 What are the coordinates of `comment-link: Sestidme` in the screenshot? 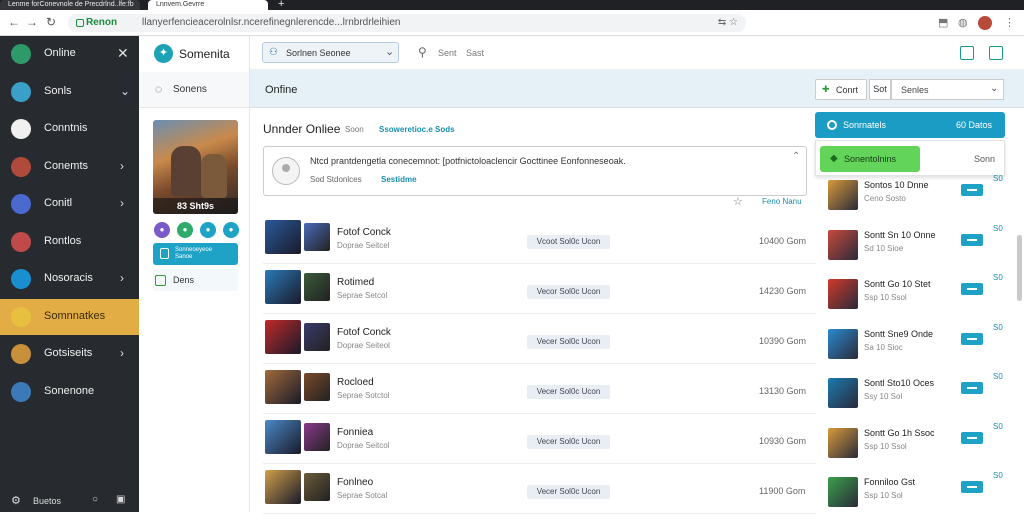 It's located at (399, 179).